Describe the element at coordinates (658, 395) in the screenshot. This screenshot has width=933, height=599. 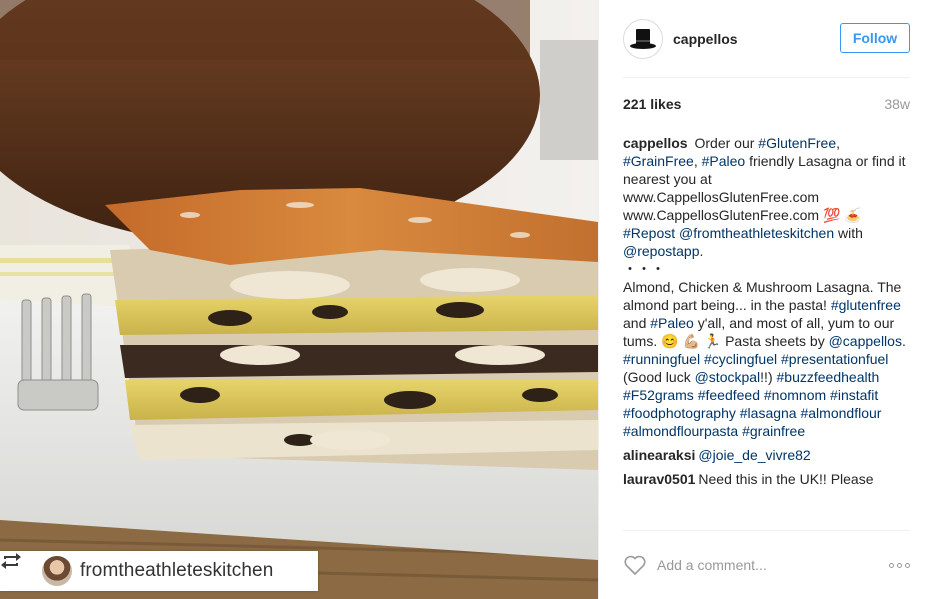
I see `caption-tag: #F52grams` at that location.